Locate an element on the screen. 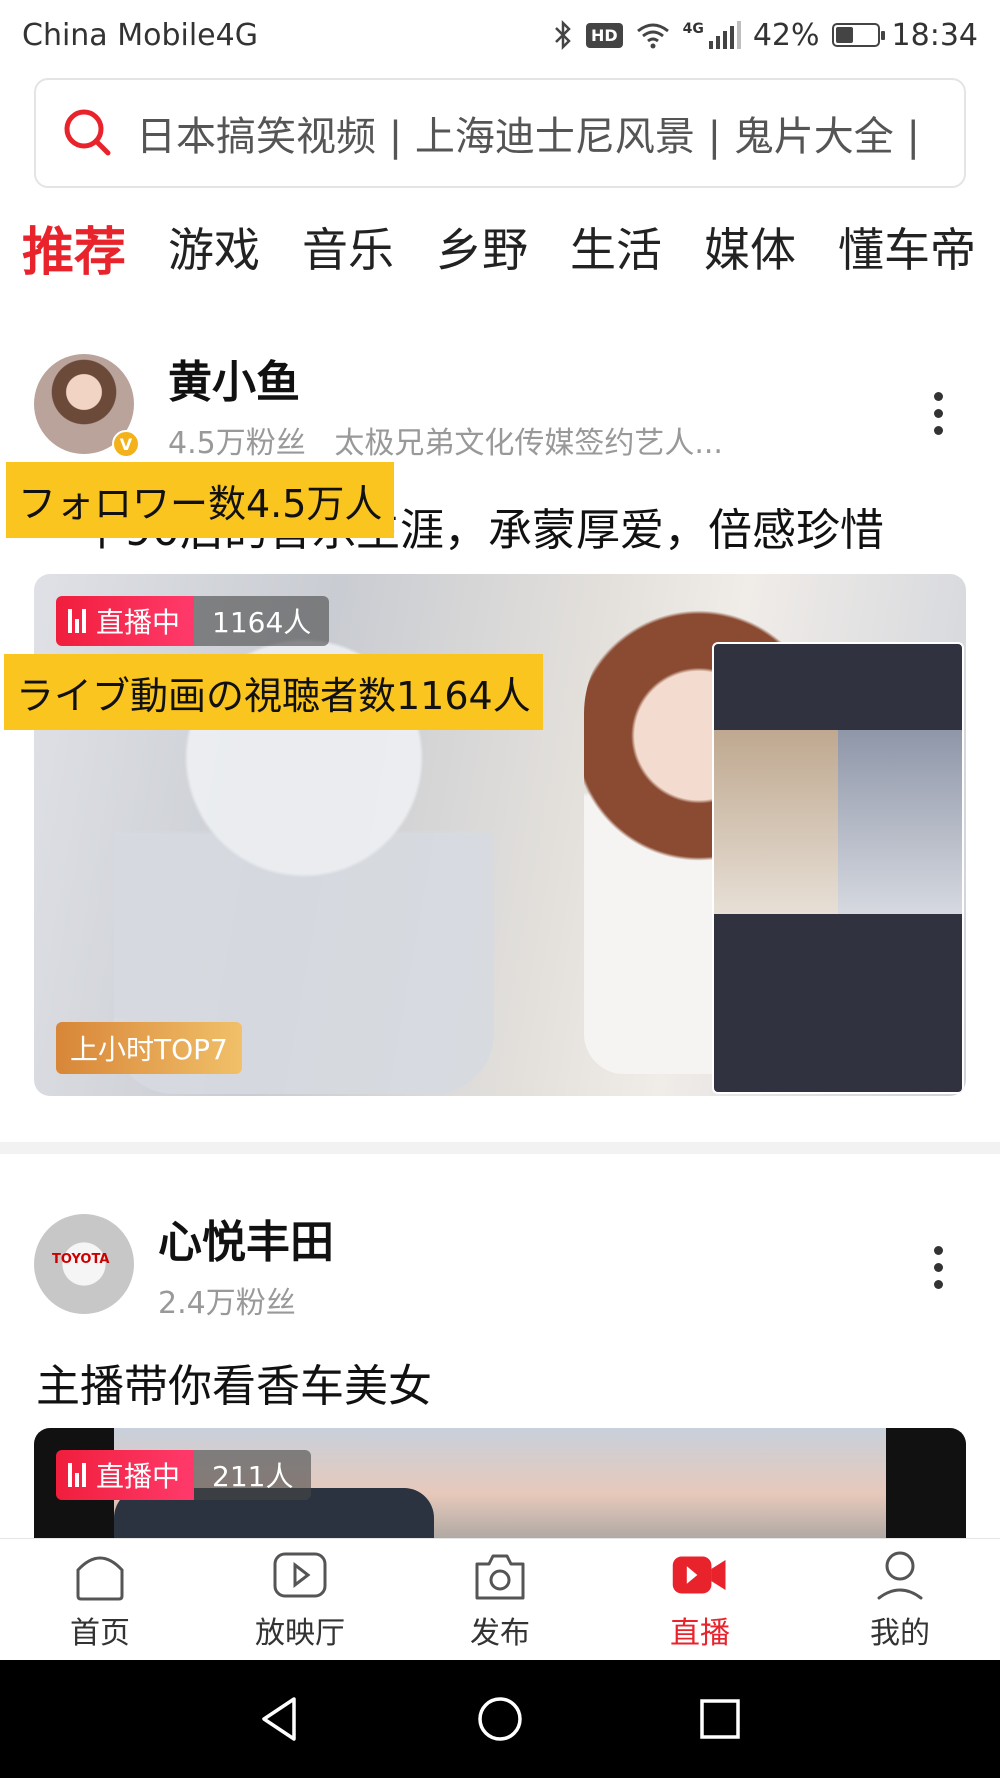  search-input: 日本搞笑视频 | 上海迪士尼风景 | 鬼片大全 | is located at coordinates (528, 133).